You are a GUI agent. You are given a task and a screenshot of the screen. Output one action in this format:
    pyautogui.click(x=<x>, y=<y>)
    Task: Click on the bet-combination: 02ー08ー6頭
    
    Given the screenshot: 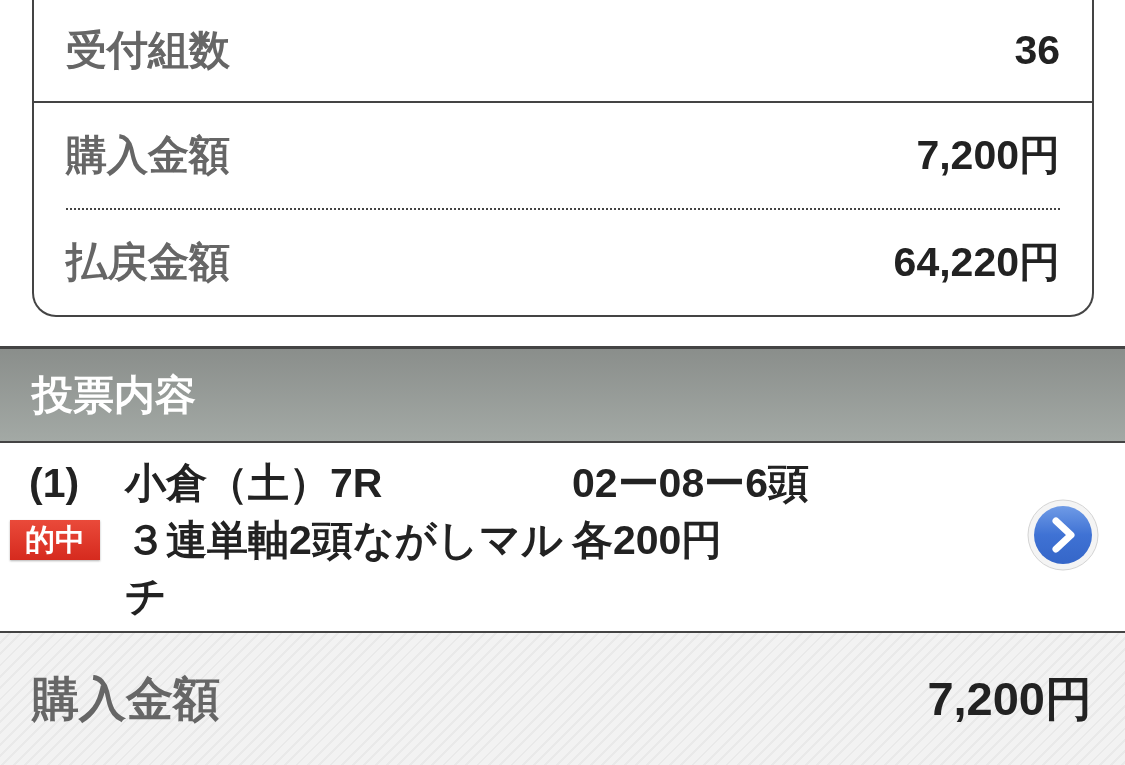 What is the action you would take?
    pyautogui.click(x=690, y=483)
    